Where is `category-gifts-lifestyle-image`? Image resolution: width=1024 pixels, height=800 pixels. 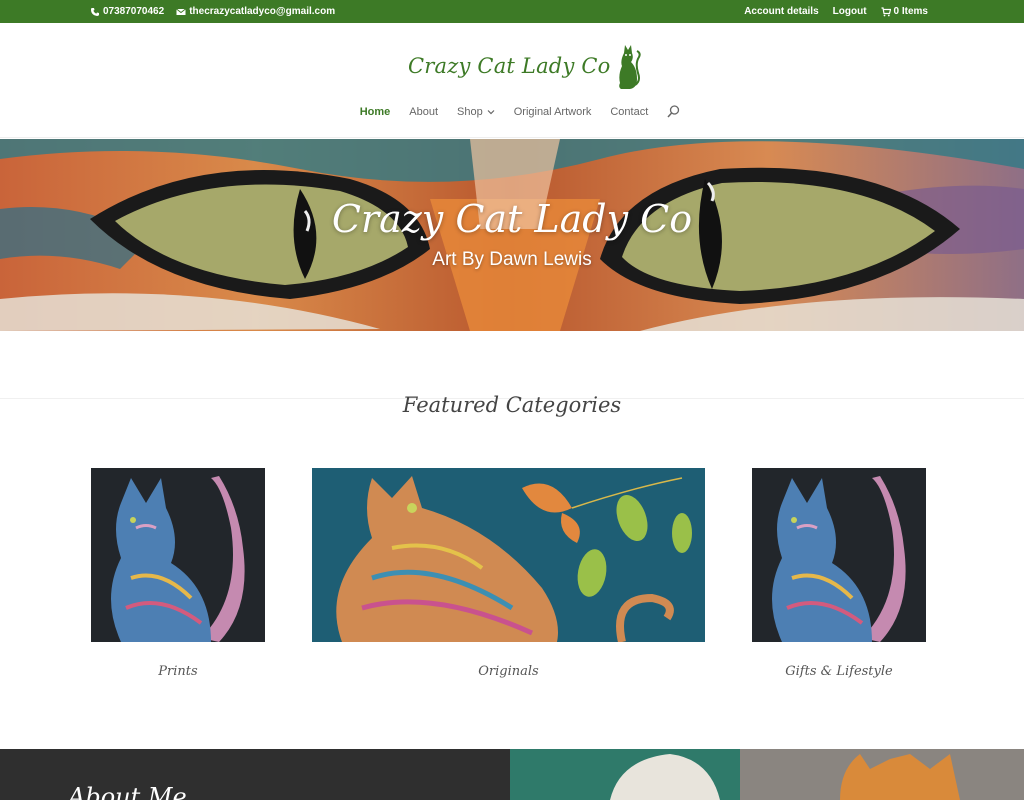
category-gifts-lifestyle-image is located at coordinates (839, 555).